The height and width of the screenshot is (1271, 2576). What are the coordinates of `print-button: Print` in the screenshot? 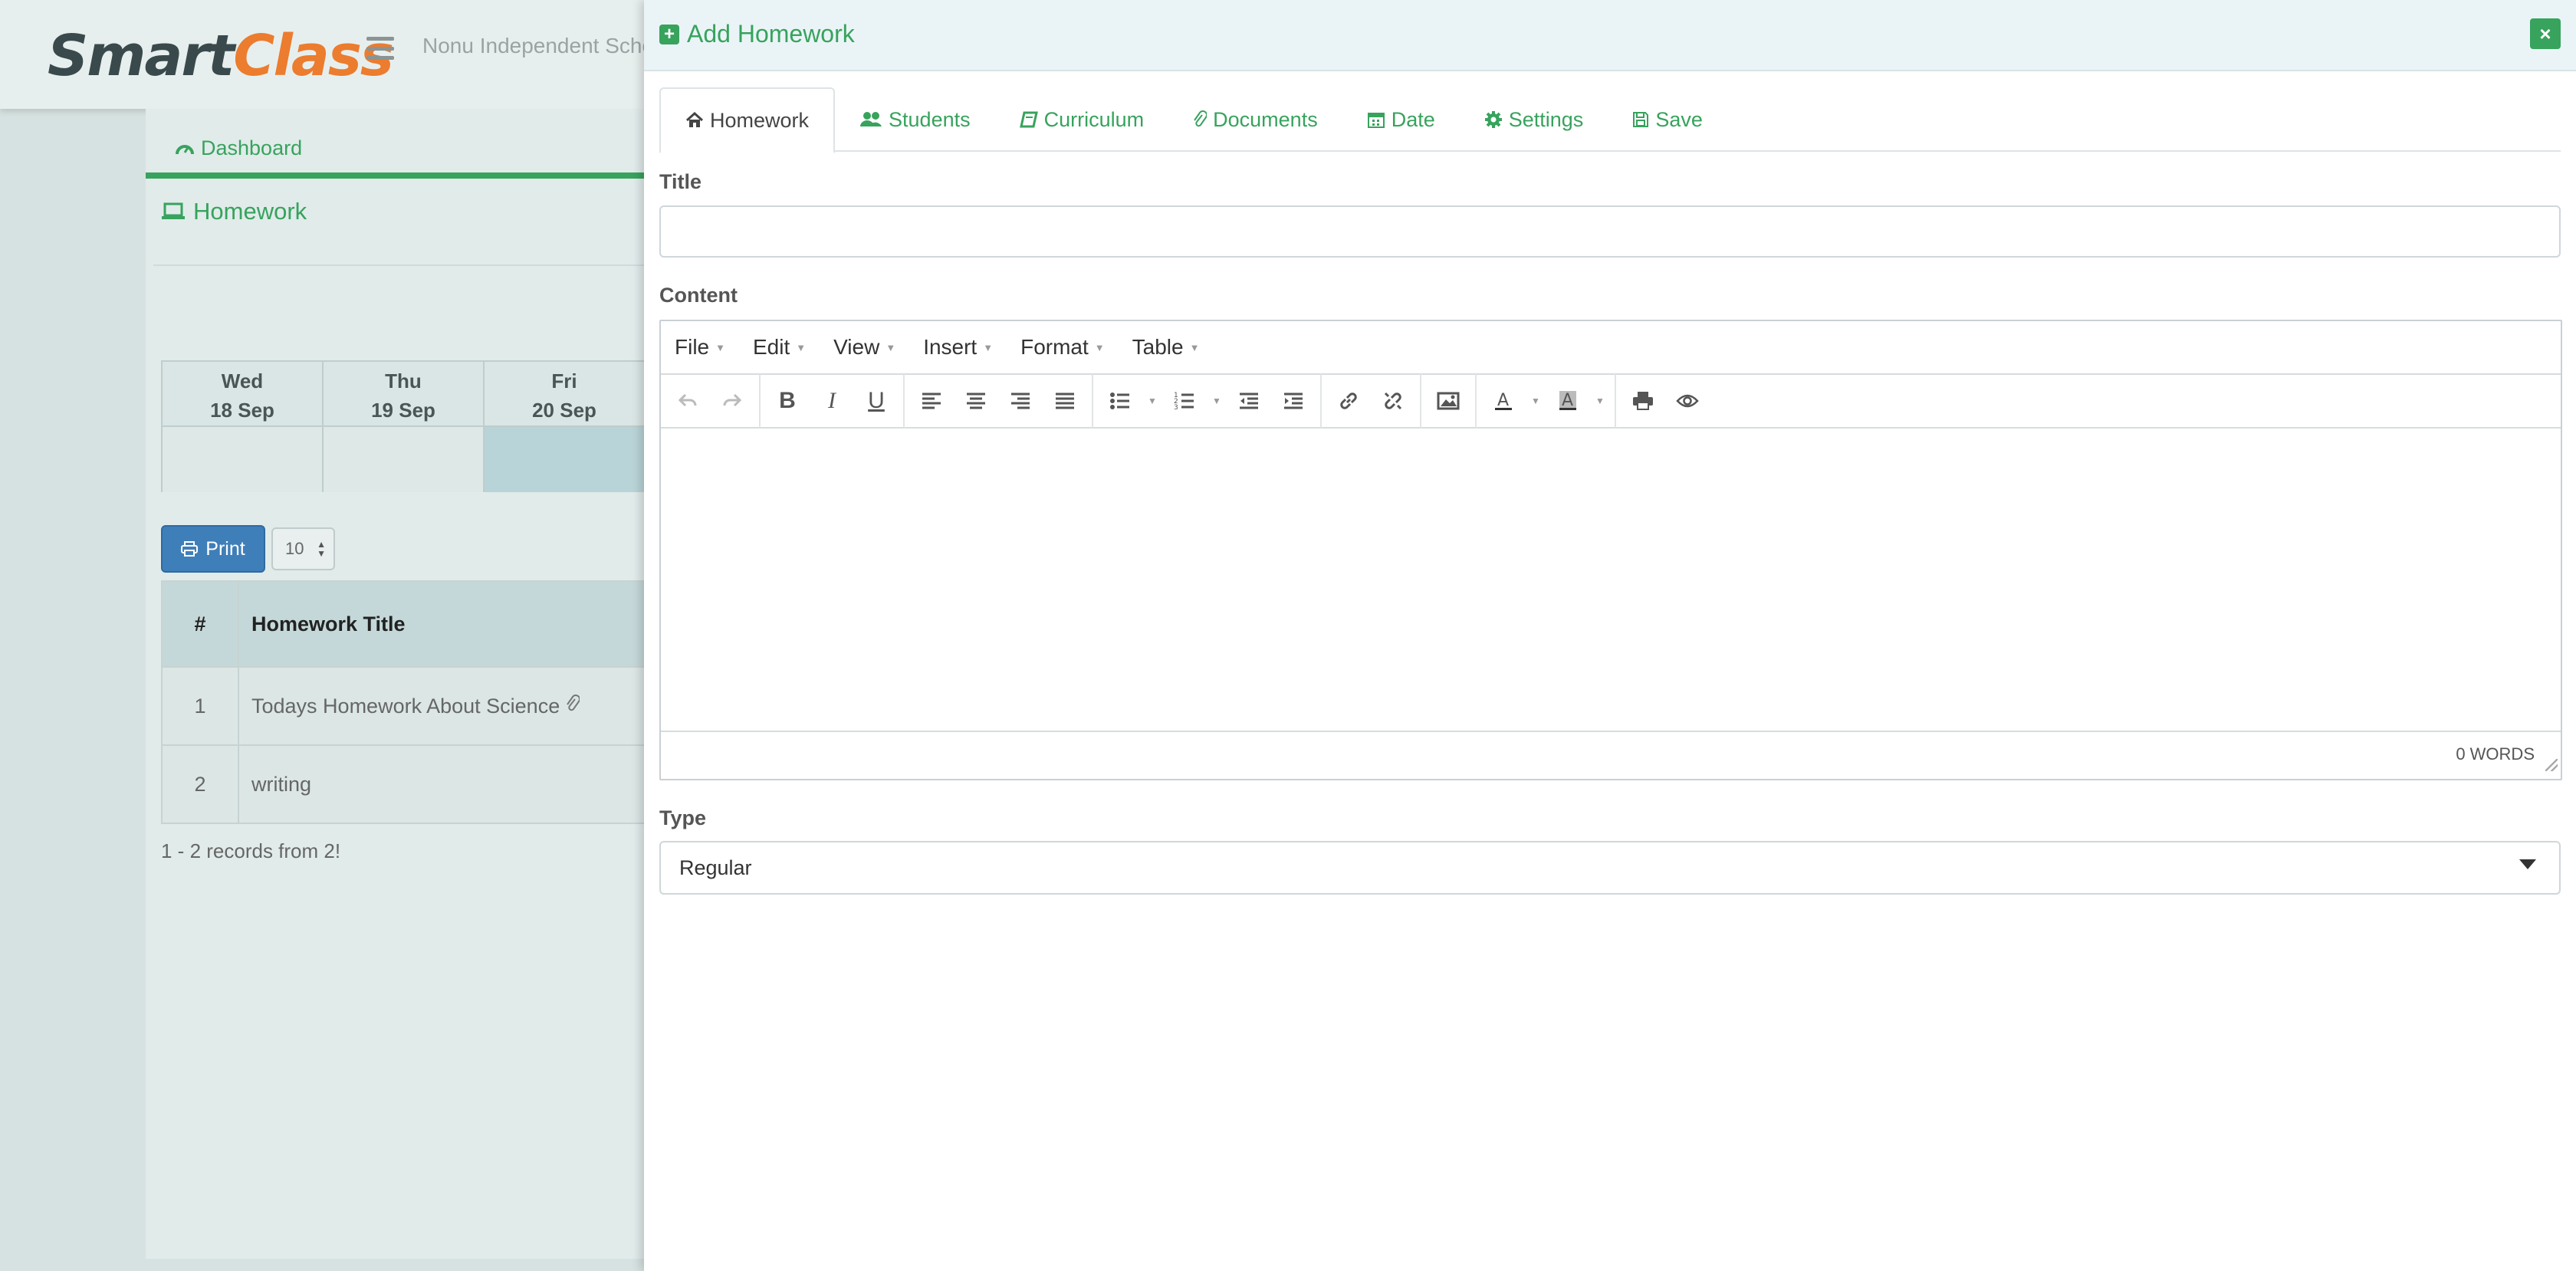 It's located at (213, 549).